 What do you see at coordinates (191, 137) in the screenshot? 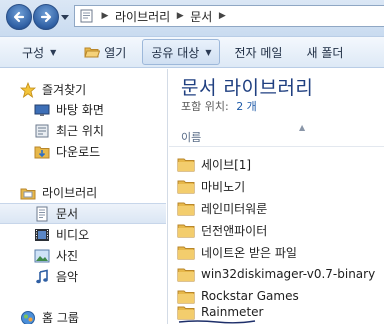
I see `column-header-name: 이름` at bounding box center [191, 137].